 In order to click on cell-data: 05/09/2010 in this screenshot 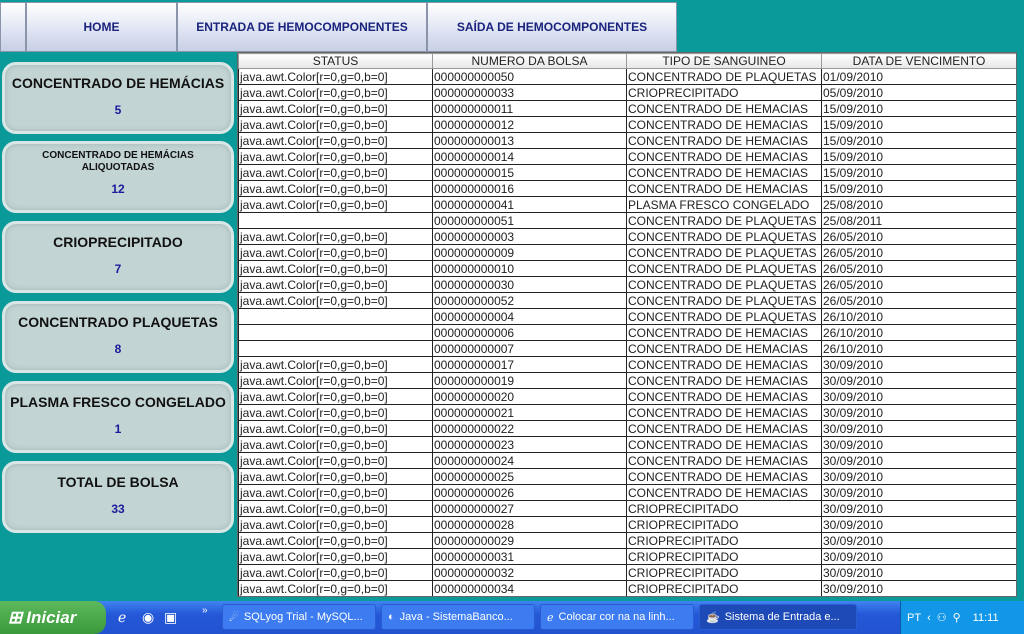, I will do `click(918, 92)`.